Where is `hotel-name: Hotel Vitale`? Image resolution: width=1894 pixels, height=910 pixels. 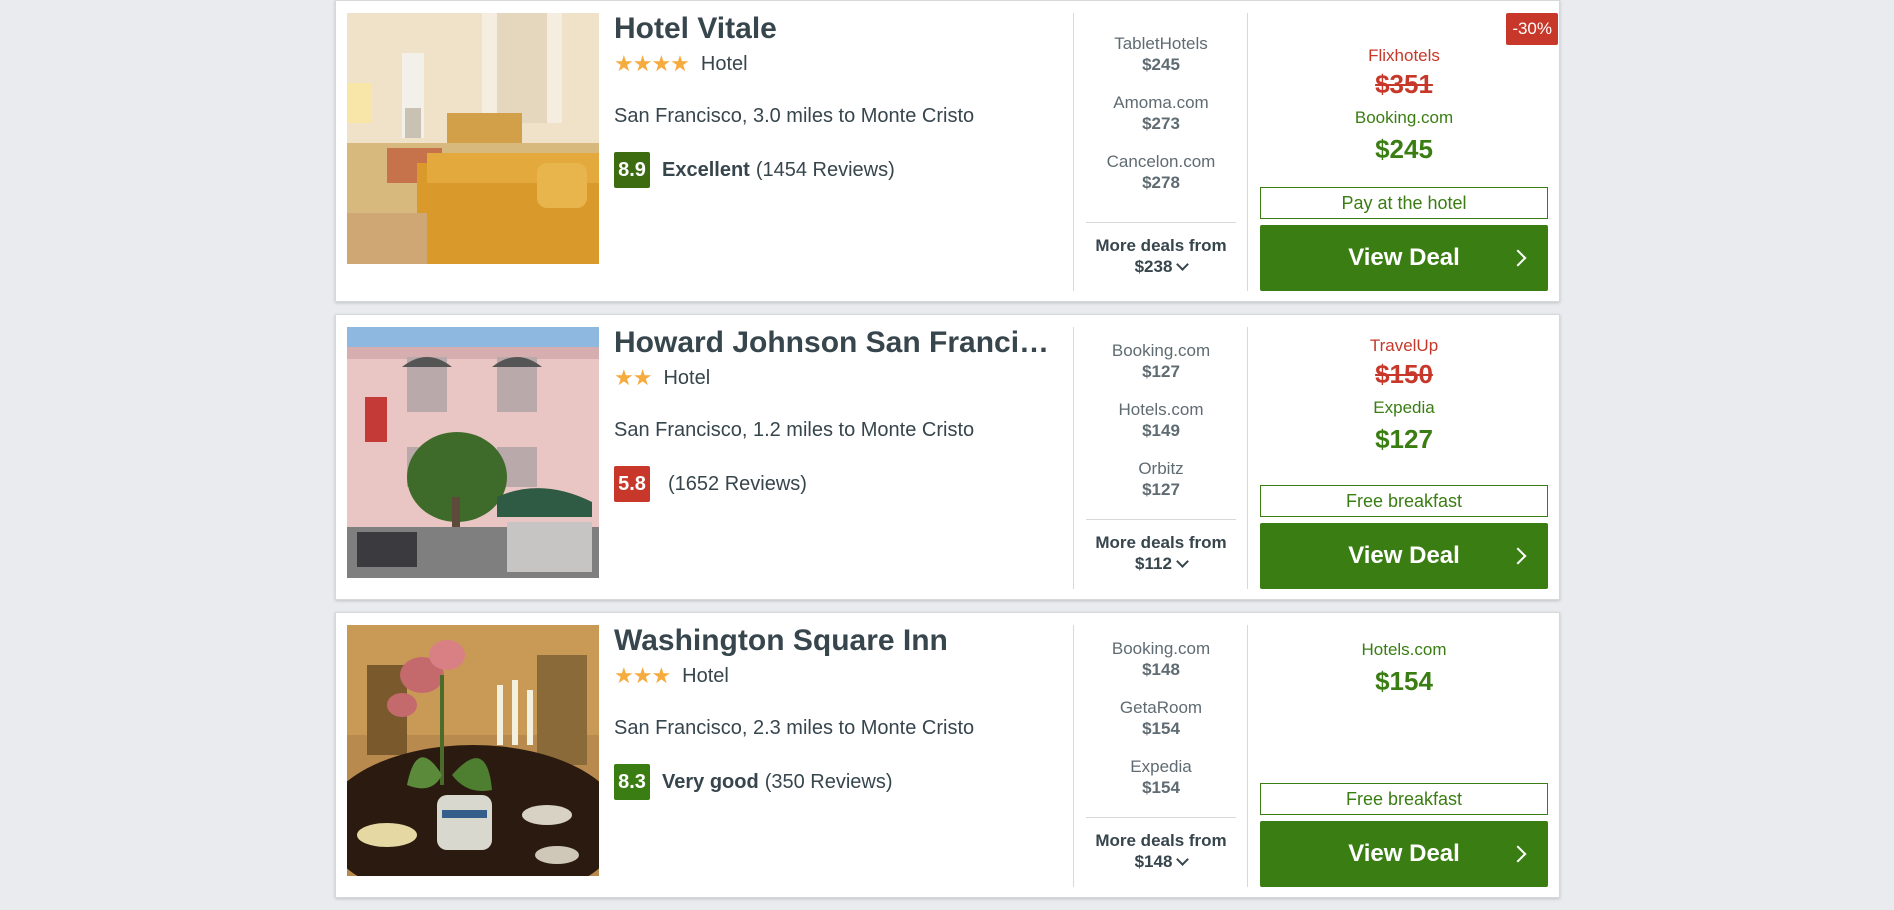
hotel-name: Hotel Vitale is located at coordinates (844, 29).